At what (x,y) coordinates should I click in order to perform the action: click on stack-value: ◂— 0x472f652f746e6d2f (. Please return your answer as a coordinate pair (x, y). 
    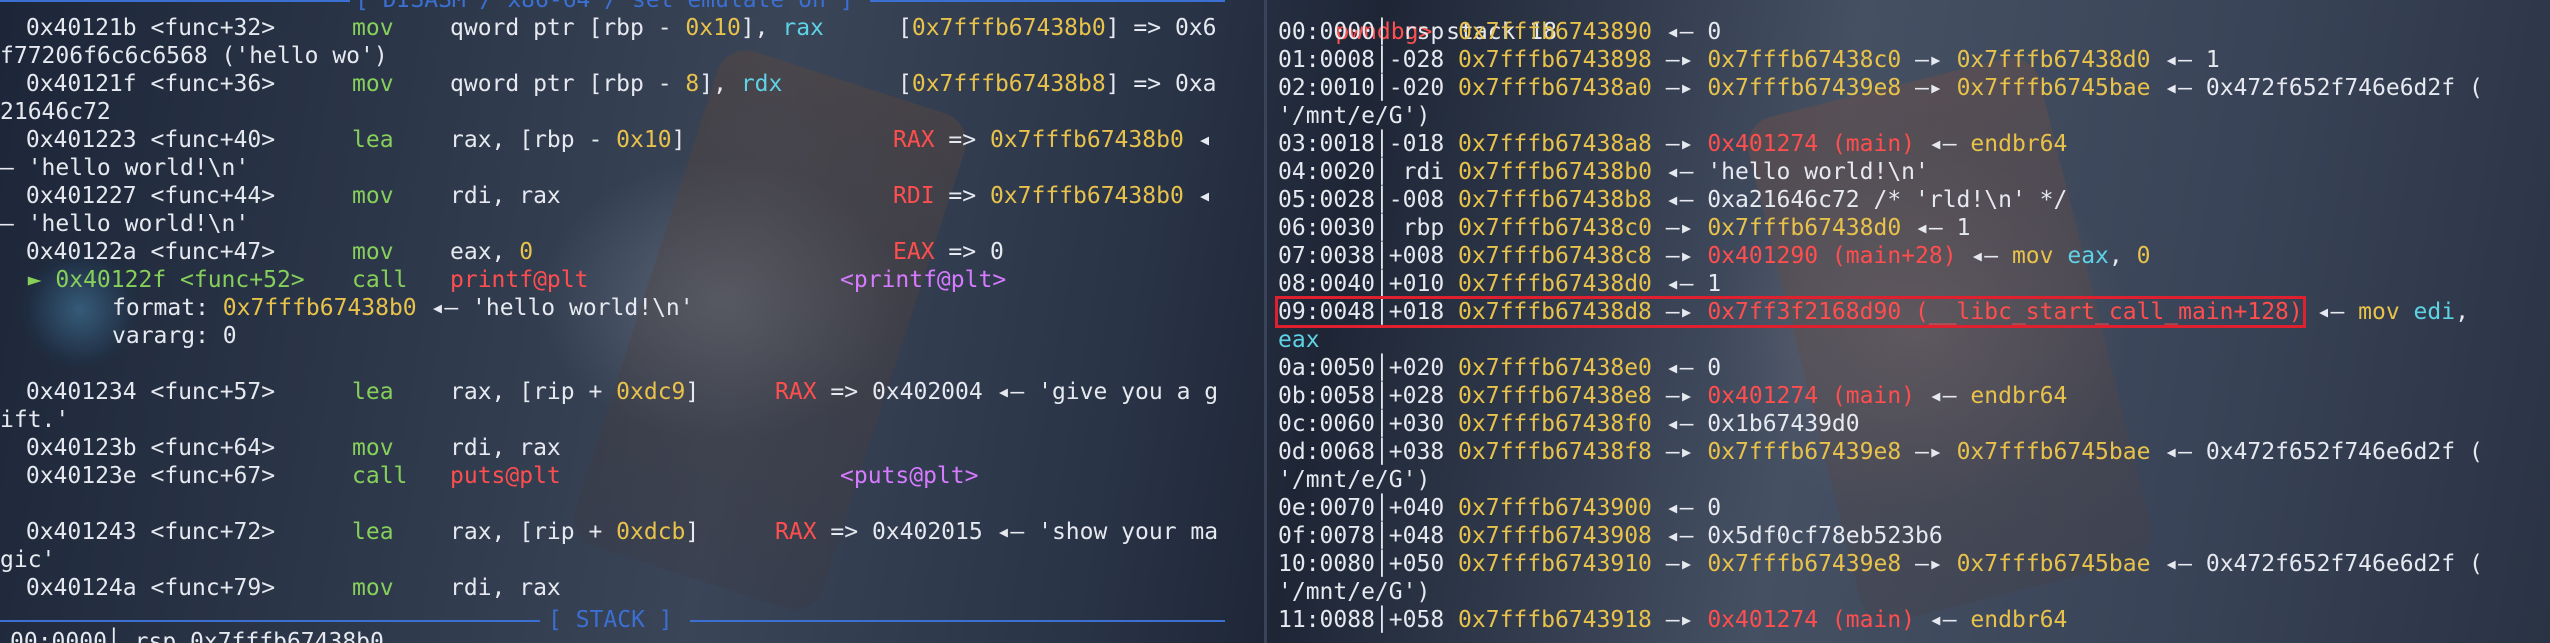
    Looking at the image, I should click on (2316, 452).